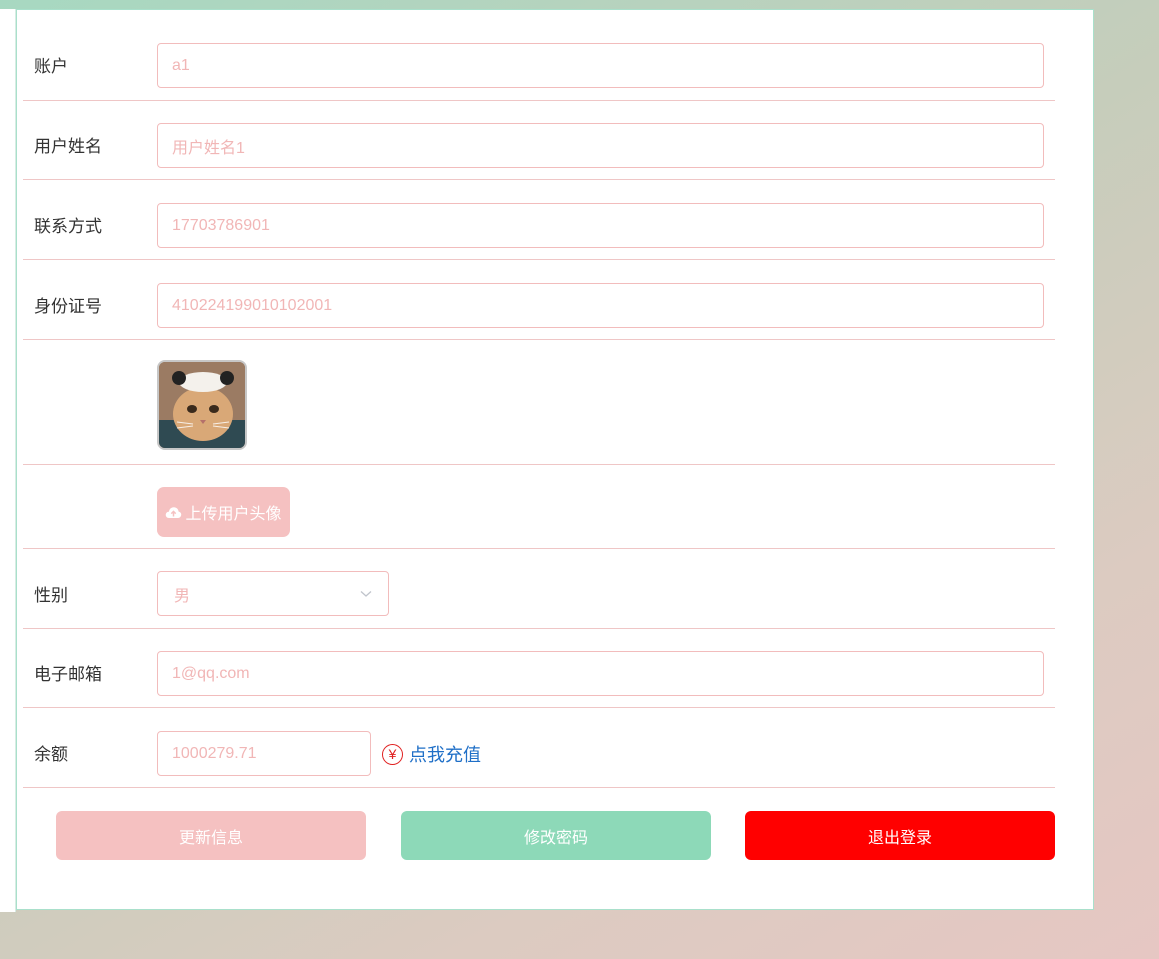 The width and height of the screenshot is (1159, 959). What do you see at coordinates (68, 146) in the screenshot?
I see `username-label: 用户姓名` at bounding box center [68, 146].